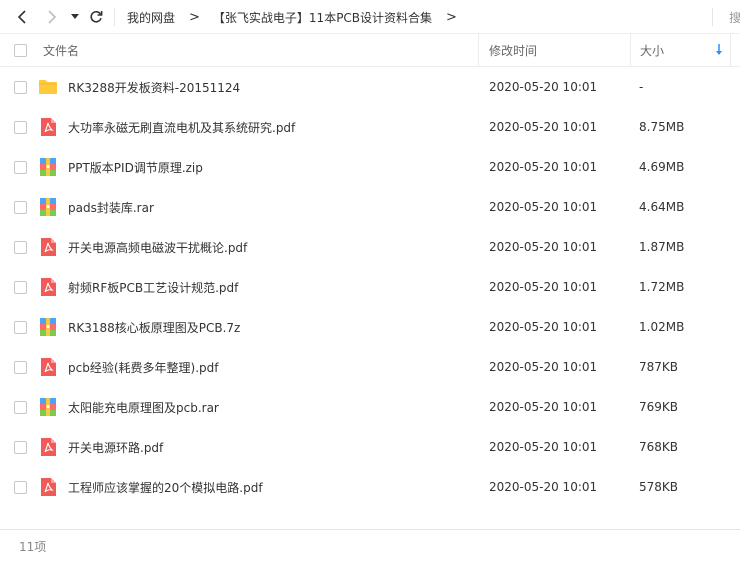  Describe the element at coordinates (370, 487) in the screenshot. I see `file-row: 工程师应该掌握的20个模拟电路.pdf 2020-05-20 10:01 578KB` at that location.